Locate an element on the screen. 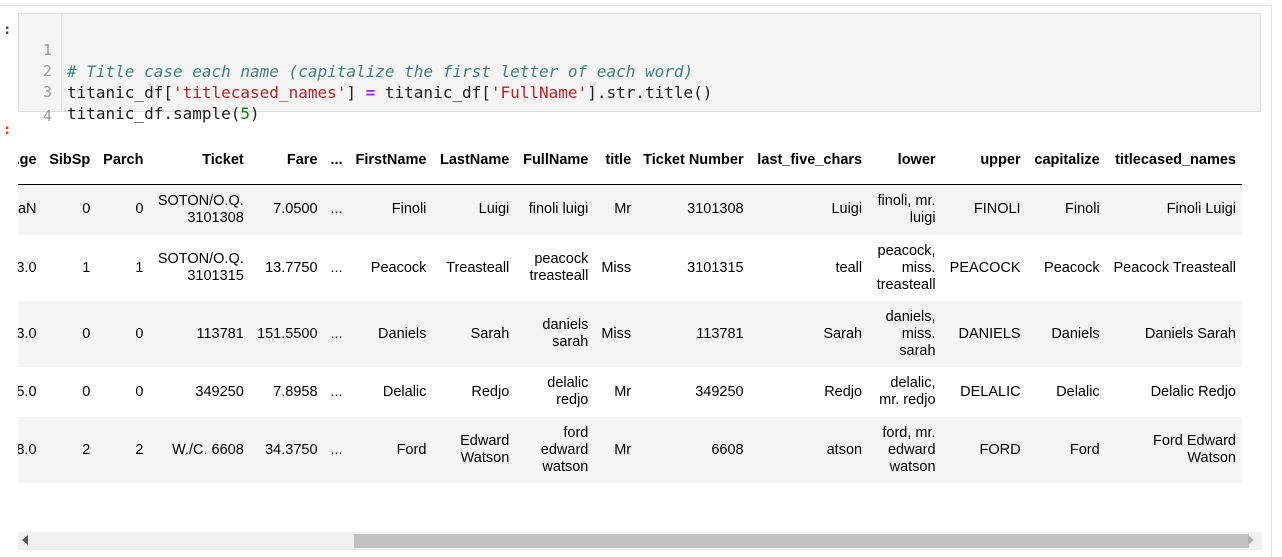  table-cell: Edward Watson is located at coordinates (485, 449).